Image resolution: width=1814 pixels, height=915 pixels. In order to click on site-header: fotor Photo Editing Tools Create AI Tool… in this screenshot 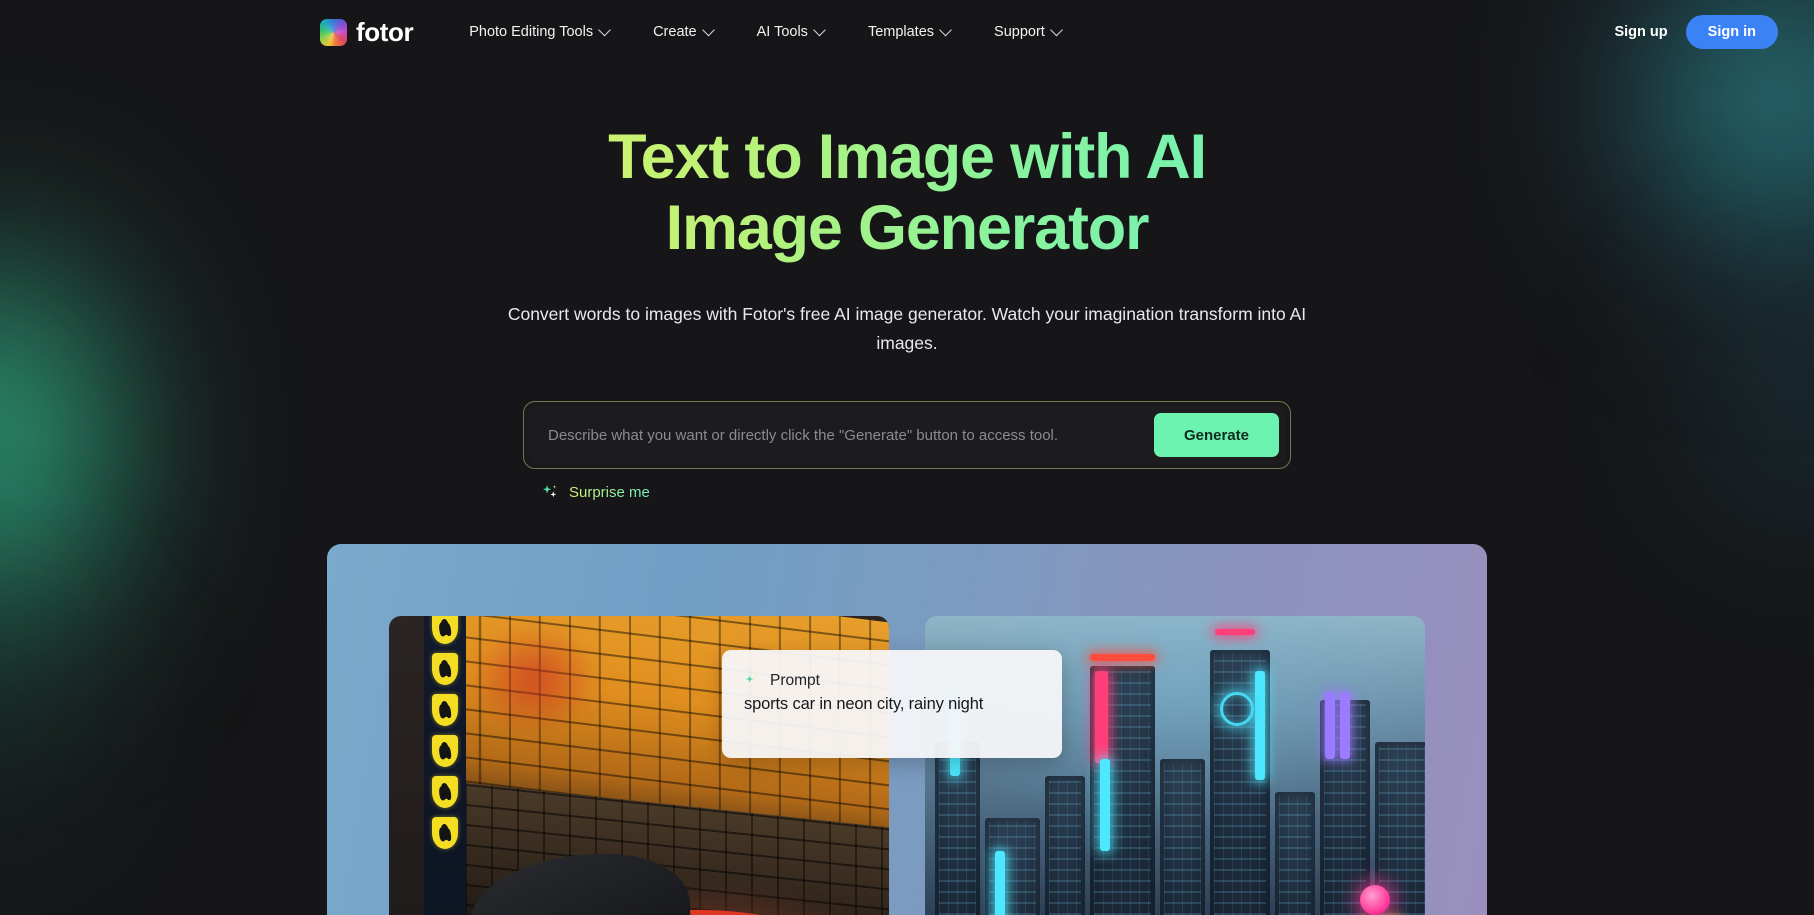, I will do `click(907, 32)`.